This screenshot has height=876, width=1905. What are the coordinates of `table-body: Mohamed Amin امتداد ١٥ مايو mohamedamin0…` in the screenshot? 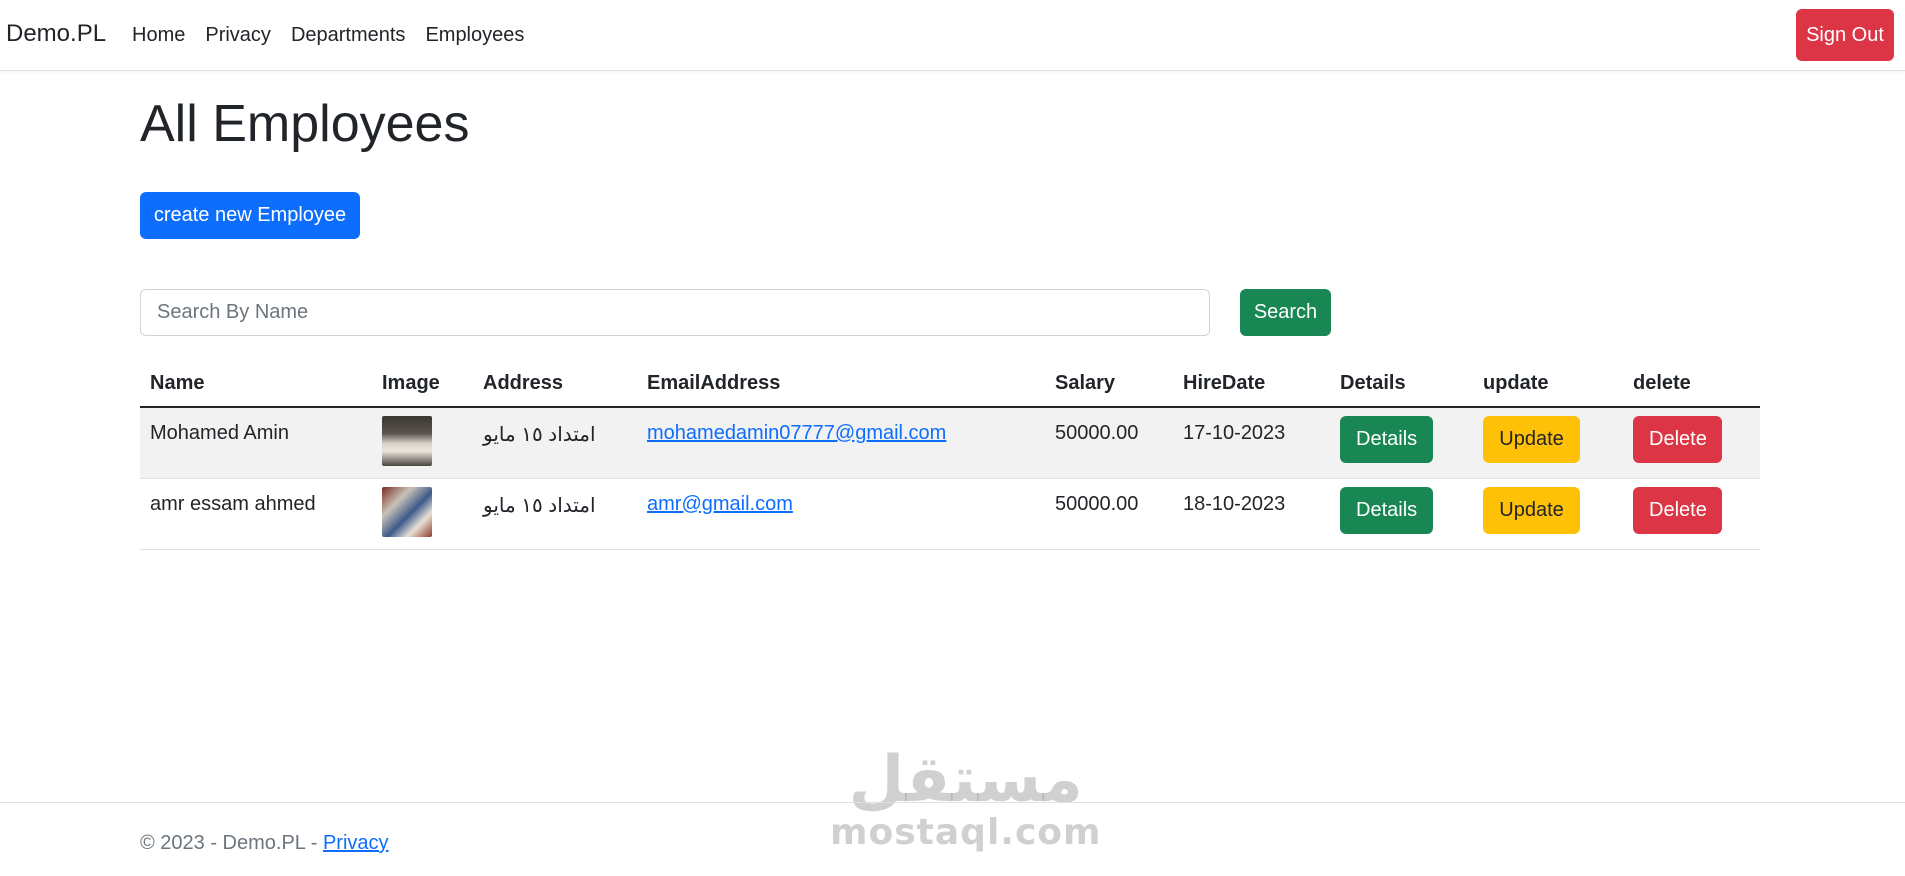 It's located at (950, 478).